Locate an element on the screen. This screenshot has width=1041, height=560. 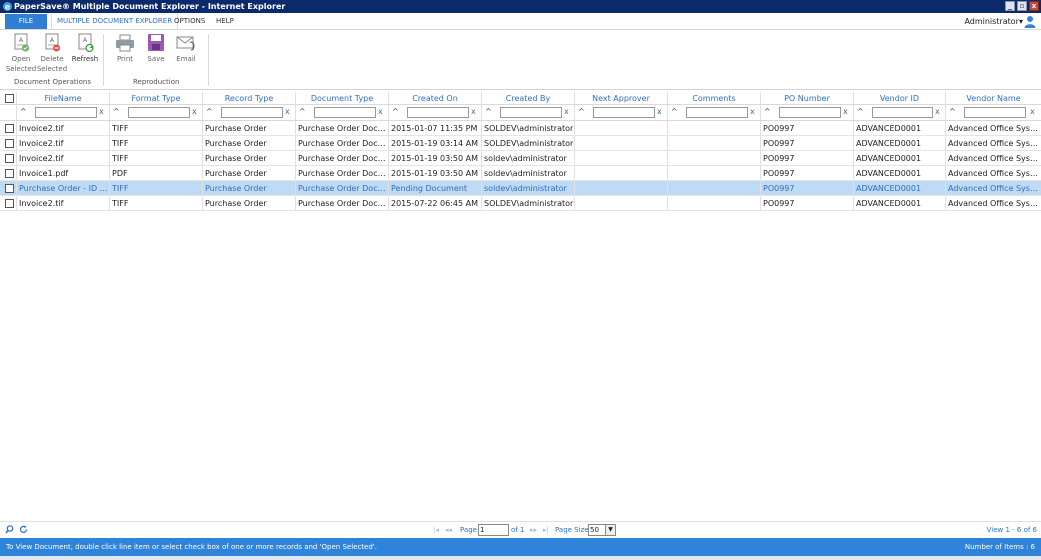
refresh-icon is located at coordinates (23, 529).